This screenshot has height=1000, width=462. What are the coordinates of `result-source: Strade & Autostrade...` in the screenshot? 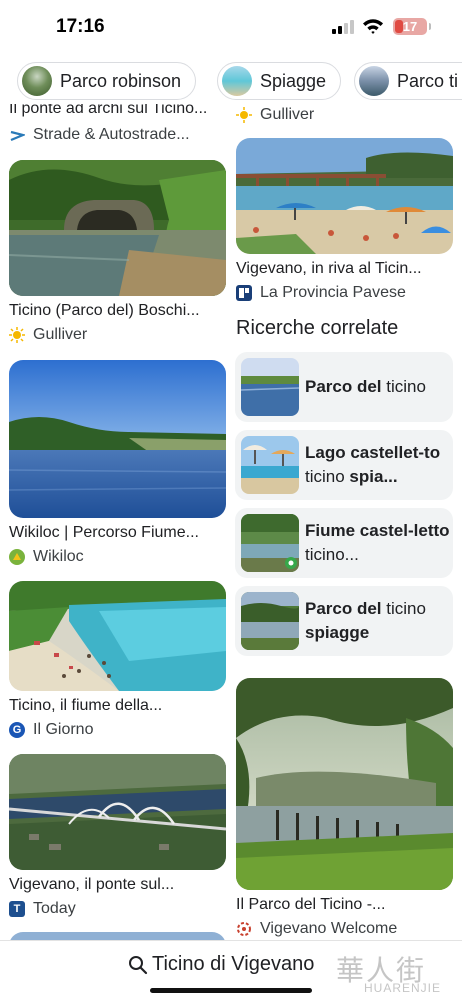 It's located at (99, 135).